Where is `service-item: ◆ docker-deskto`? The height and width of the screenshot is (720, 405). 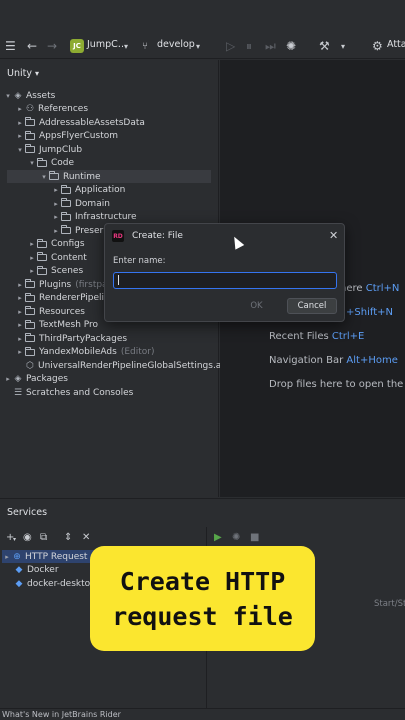 service-item: ◆ docker-deskto is located at coordinates (52, 583).